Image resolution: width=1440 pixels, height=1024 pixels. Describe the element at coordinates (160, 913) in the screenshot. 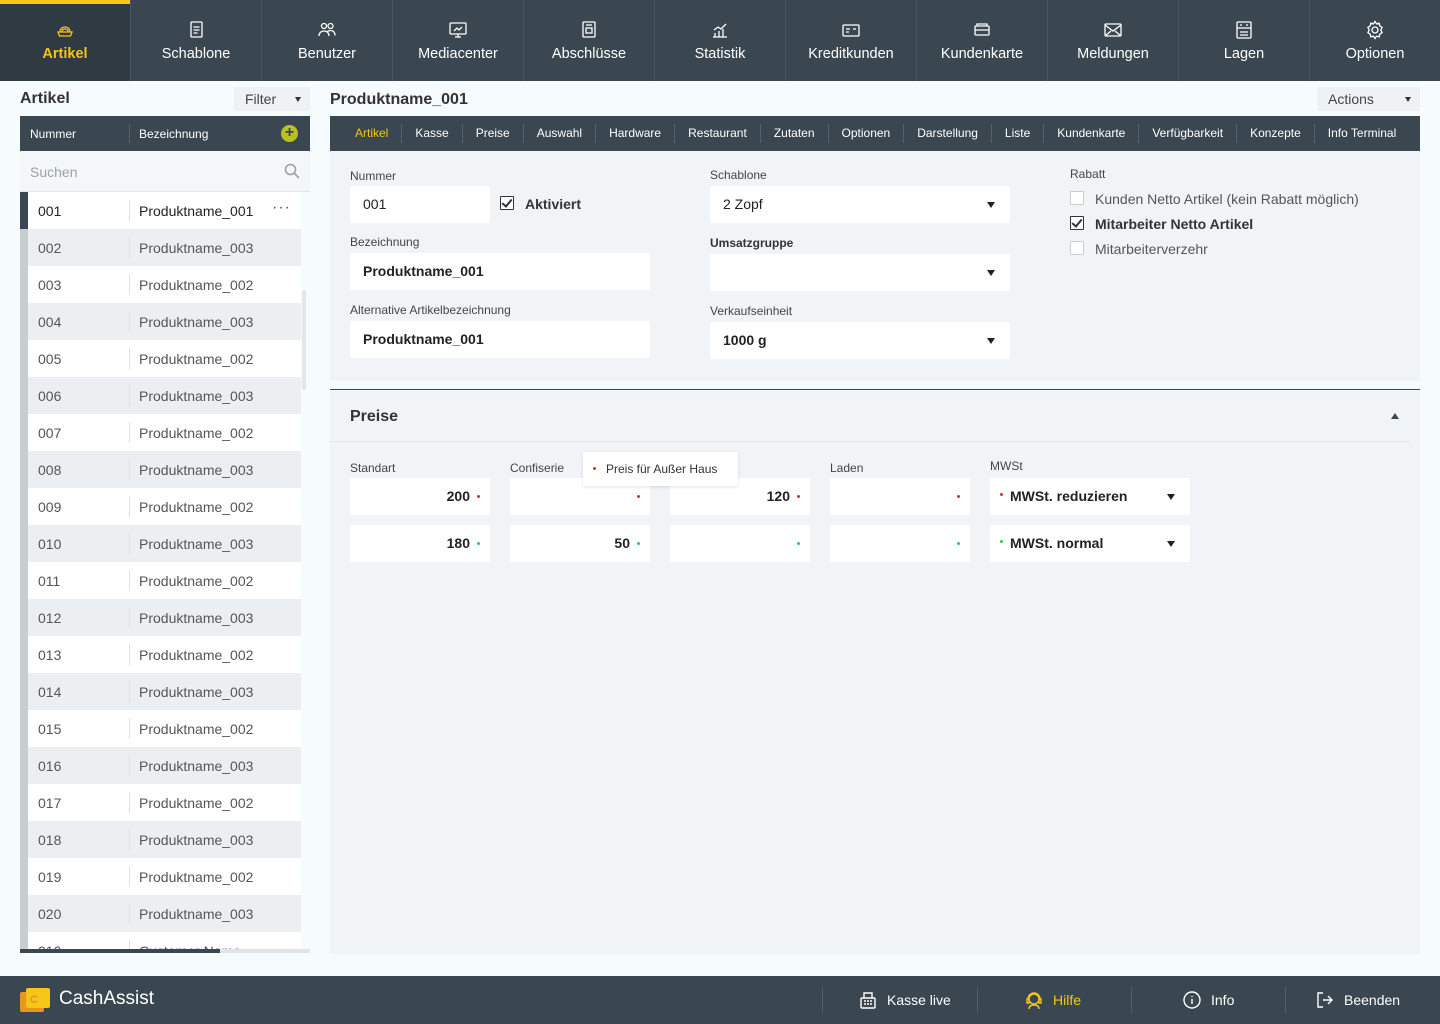

I see `list-item: 020 Produktname_003` at that location.